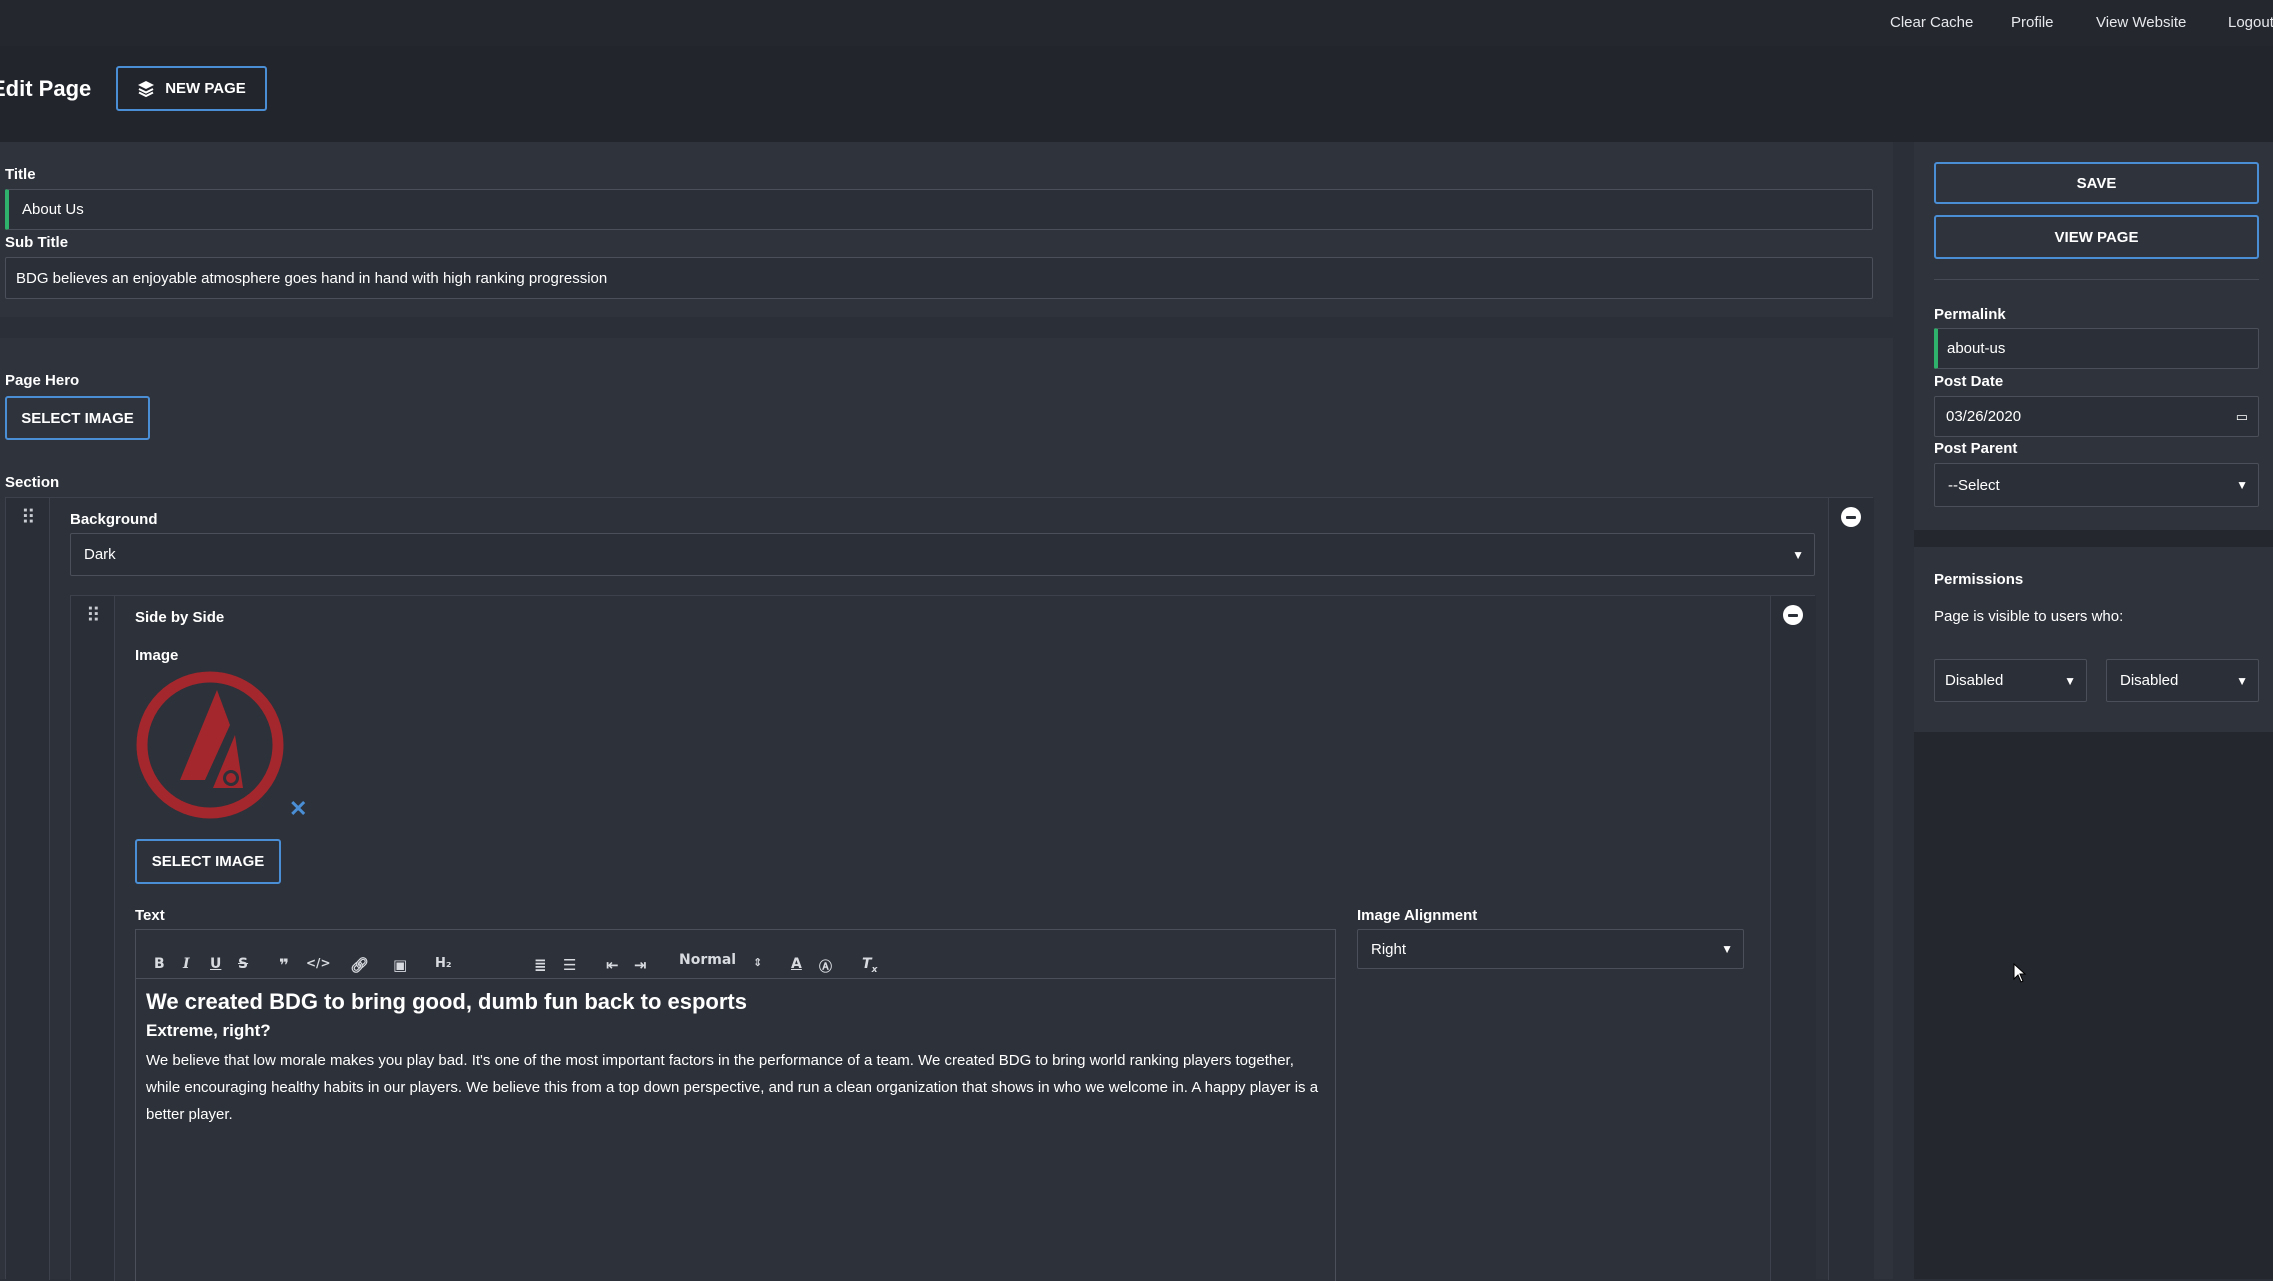  I want to click on format-select: Normal, so click(707, 960).